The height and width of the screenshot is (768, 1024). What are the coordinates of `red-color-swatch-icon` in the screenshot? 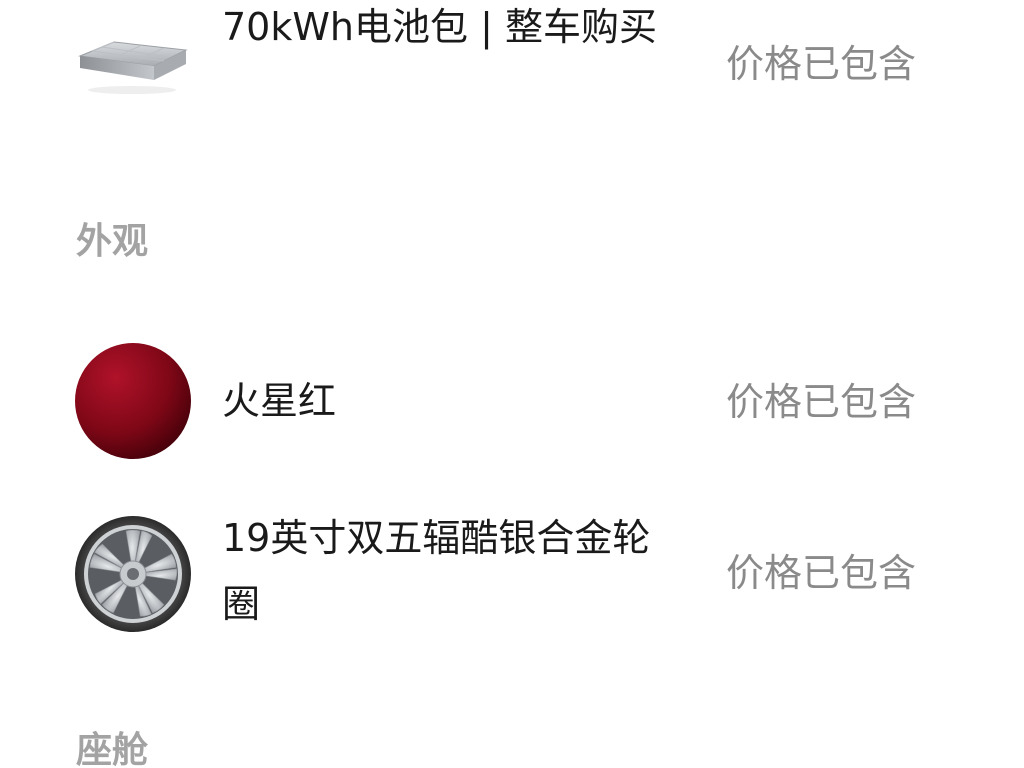 It's located at (133, 401).